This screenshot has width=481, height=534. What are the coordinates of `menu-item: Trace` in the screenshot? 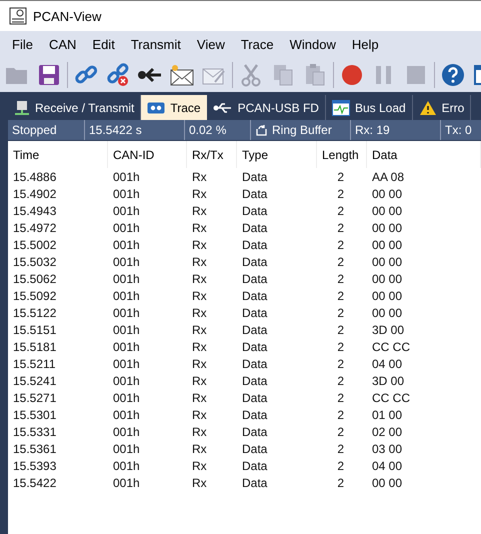 It's located at (257, 44).